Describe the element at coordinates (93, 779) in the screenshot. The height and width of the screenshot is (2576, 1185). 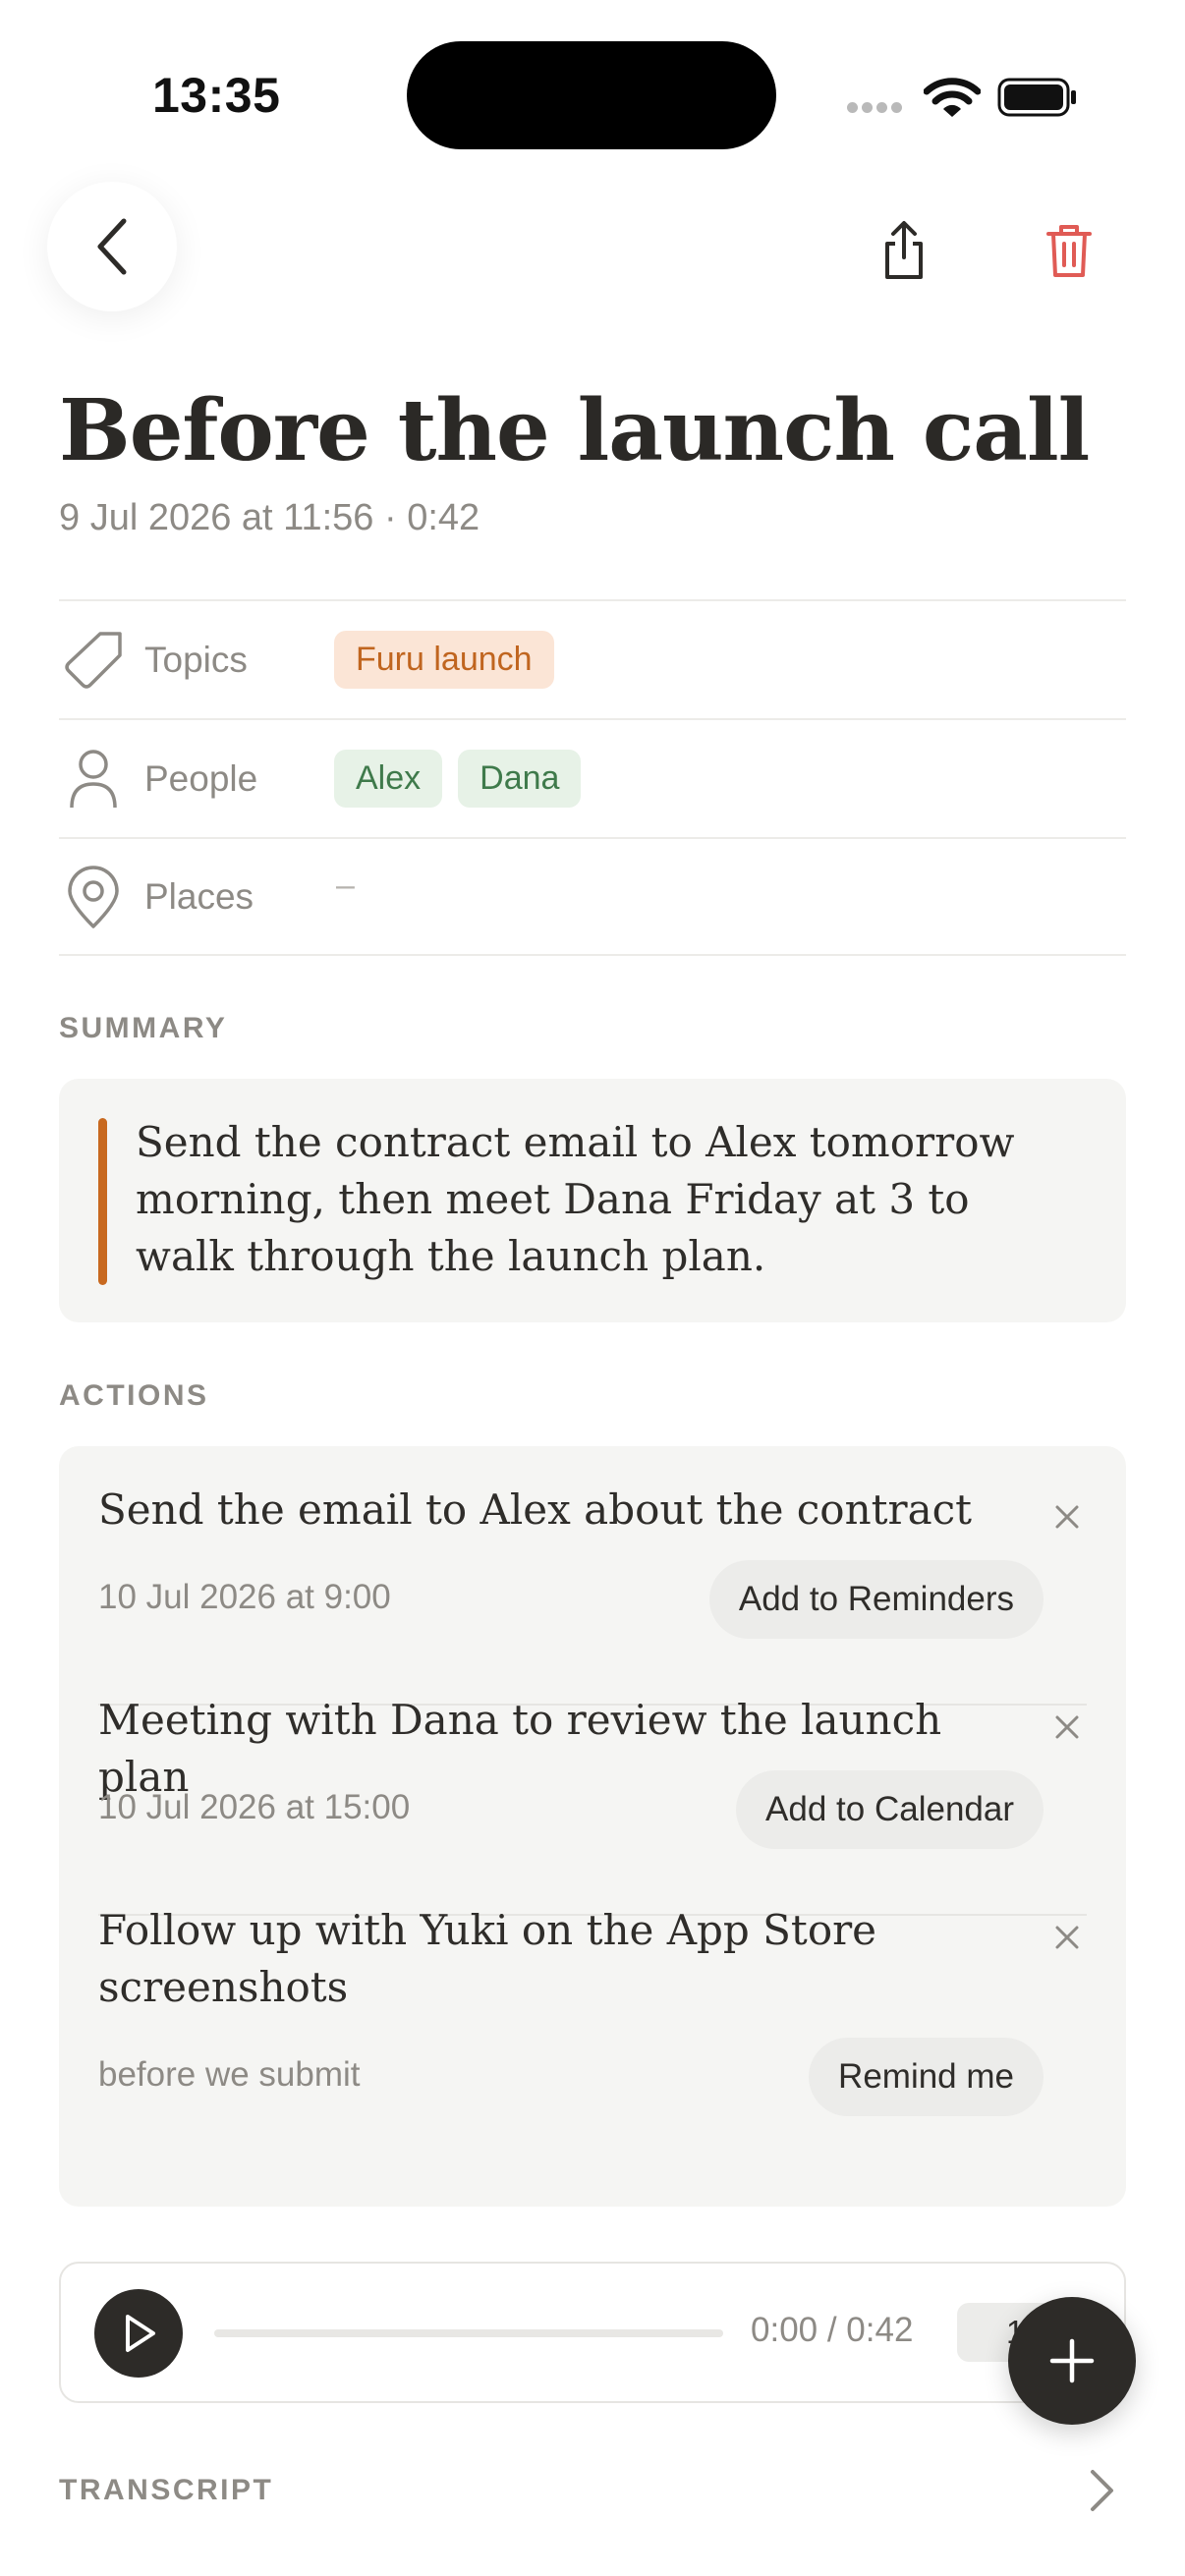
I see `person-icon` at that location.